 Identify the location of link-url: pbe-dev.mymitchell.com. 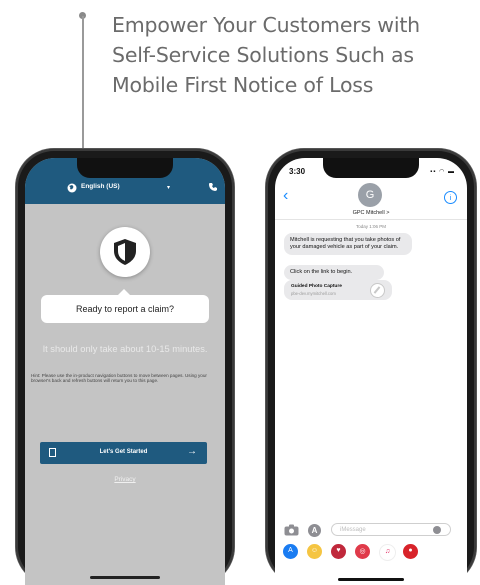
(313, 293).